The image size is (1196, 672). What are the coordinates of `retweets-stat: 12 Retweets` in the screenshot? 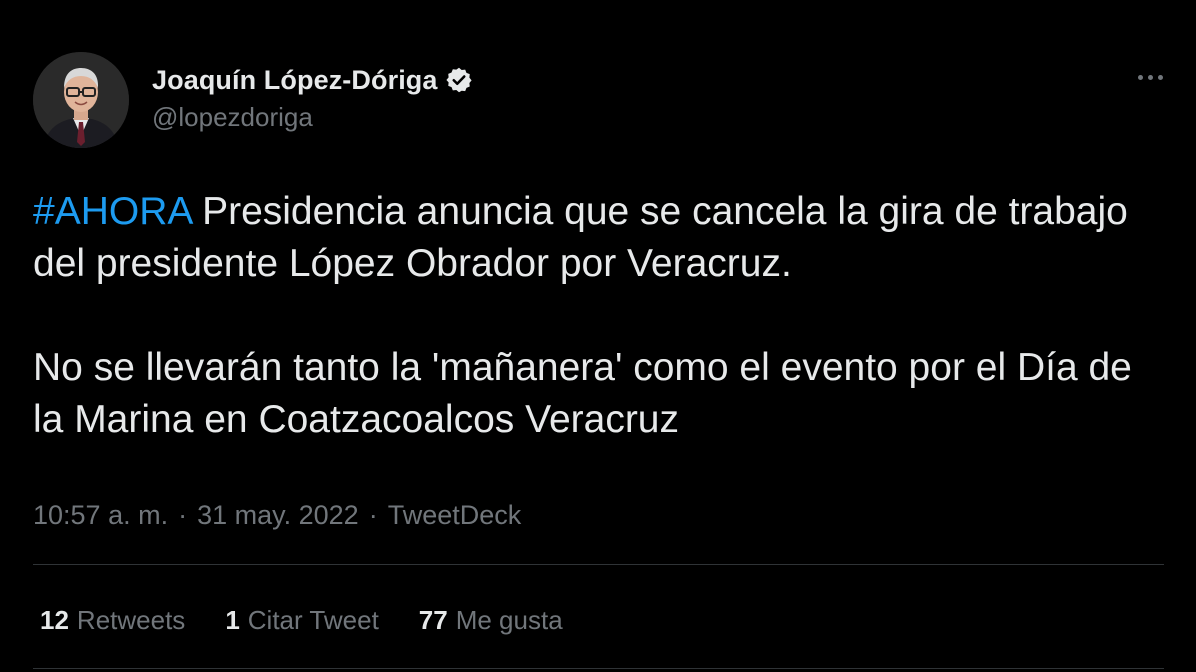 It's located at (112, 620).